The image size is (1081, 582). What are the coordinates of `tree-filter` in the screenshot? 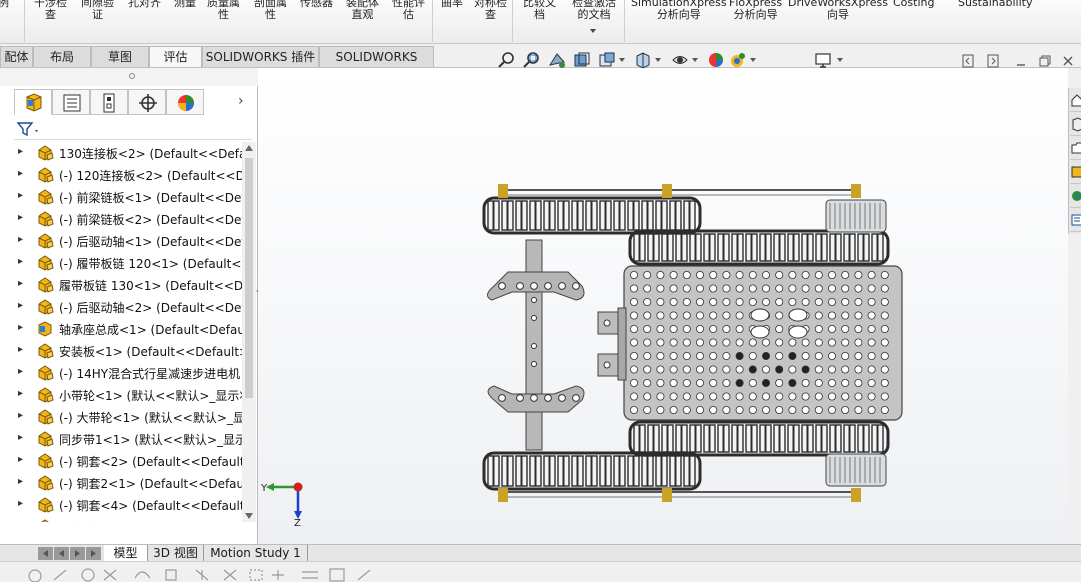 It's located at (133, 129).